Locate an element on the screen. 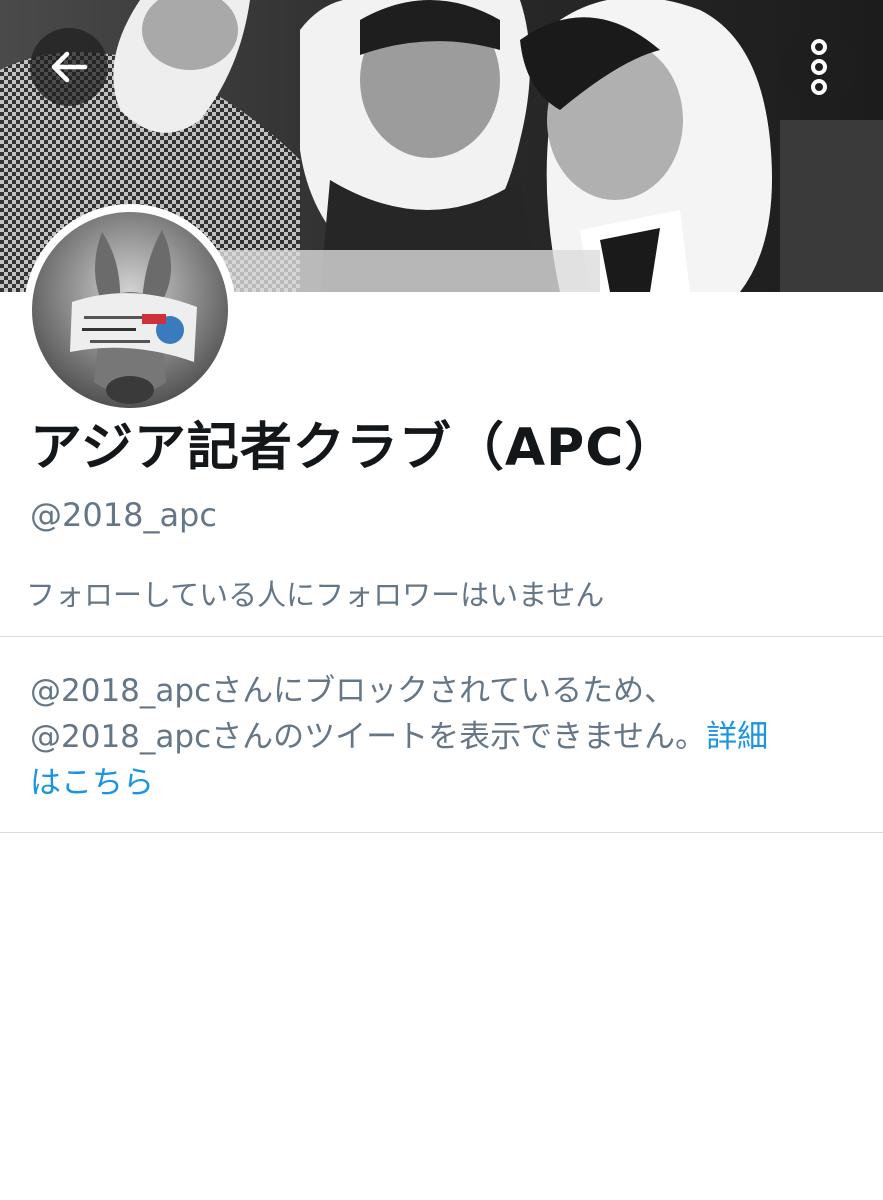 The height and width of the screenshot is (1200, 883). vertical-ellipsis-icon is located at coordinates (819, 67).